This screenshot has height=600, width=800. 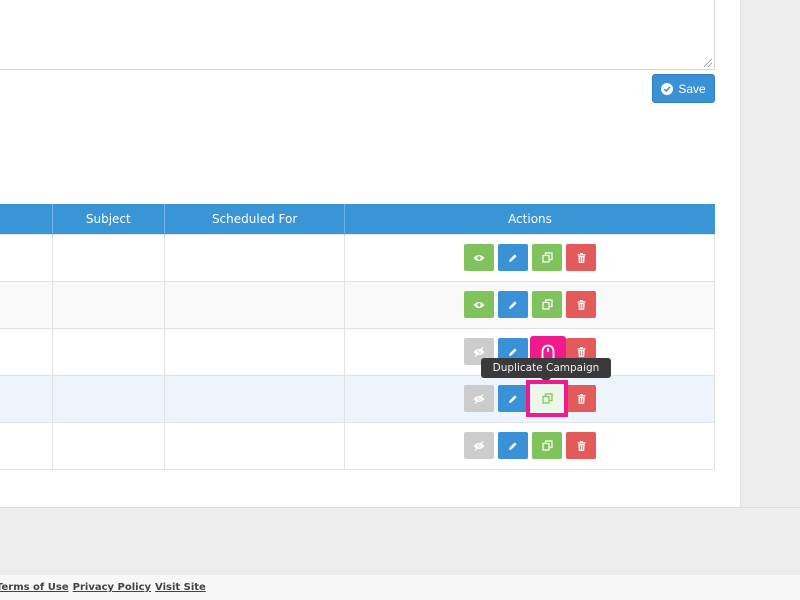 I want to click on save-button: Save, so click(x=683, y=88).